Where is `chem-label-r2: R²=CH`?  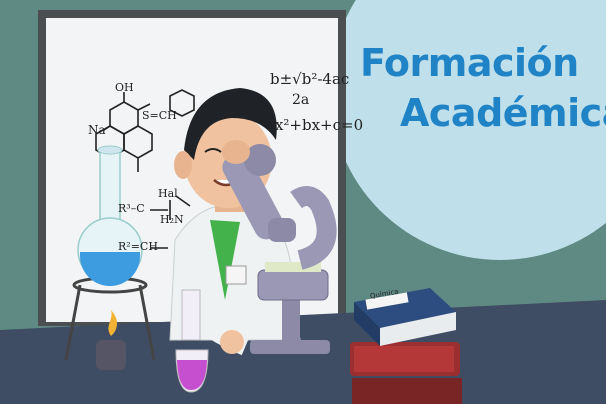 chem-label-r2: R²=CH is located at coordinates (138, 246).